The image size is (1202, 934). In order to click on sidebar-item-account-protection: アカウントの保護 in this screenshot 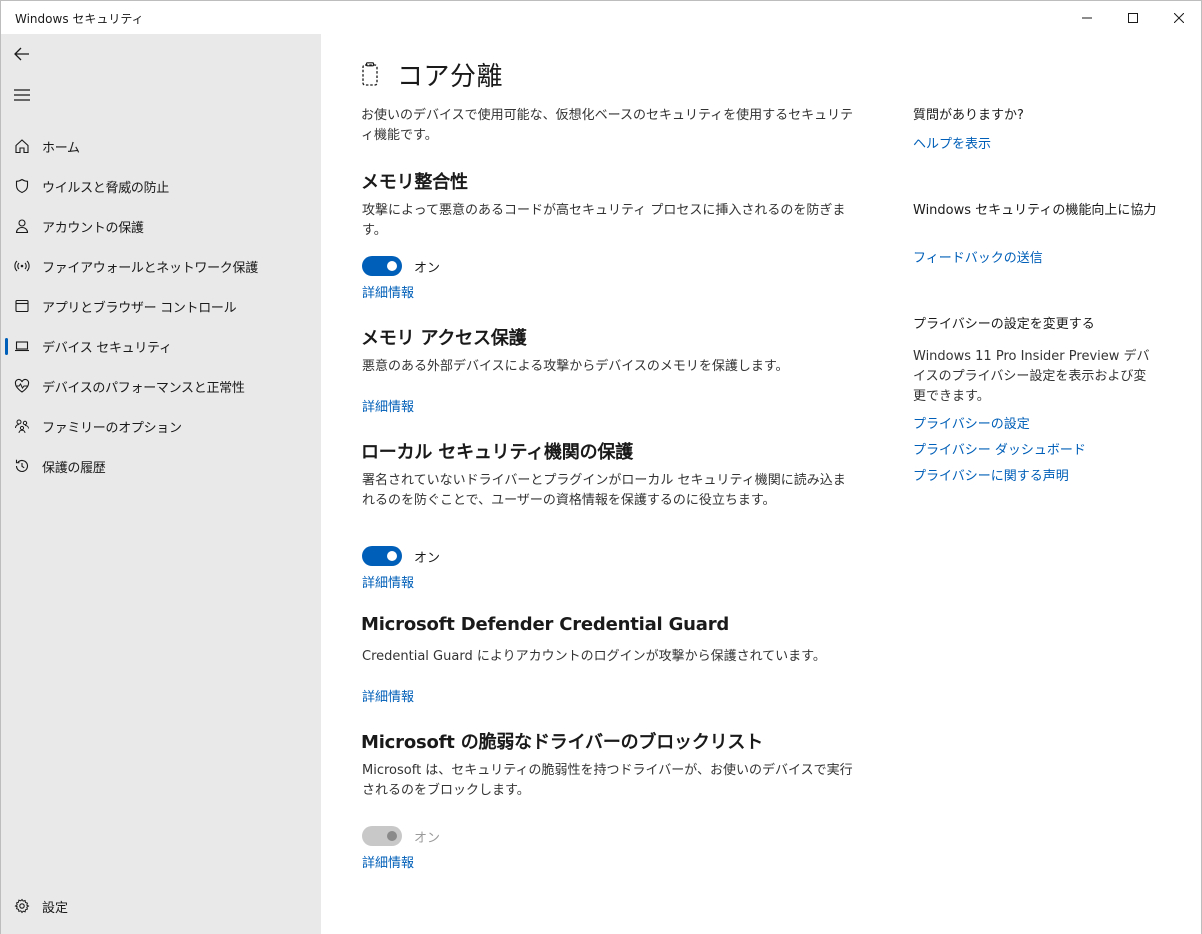, I will do `click(161, 226)`.